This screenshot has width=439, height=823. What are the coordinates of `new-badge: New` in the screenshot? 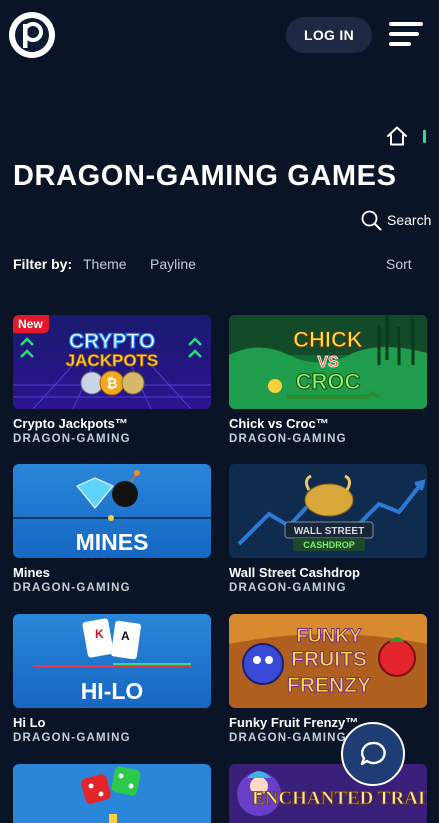 It's located at (31, 324).